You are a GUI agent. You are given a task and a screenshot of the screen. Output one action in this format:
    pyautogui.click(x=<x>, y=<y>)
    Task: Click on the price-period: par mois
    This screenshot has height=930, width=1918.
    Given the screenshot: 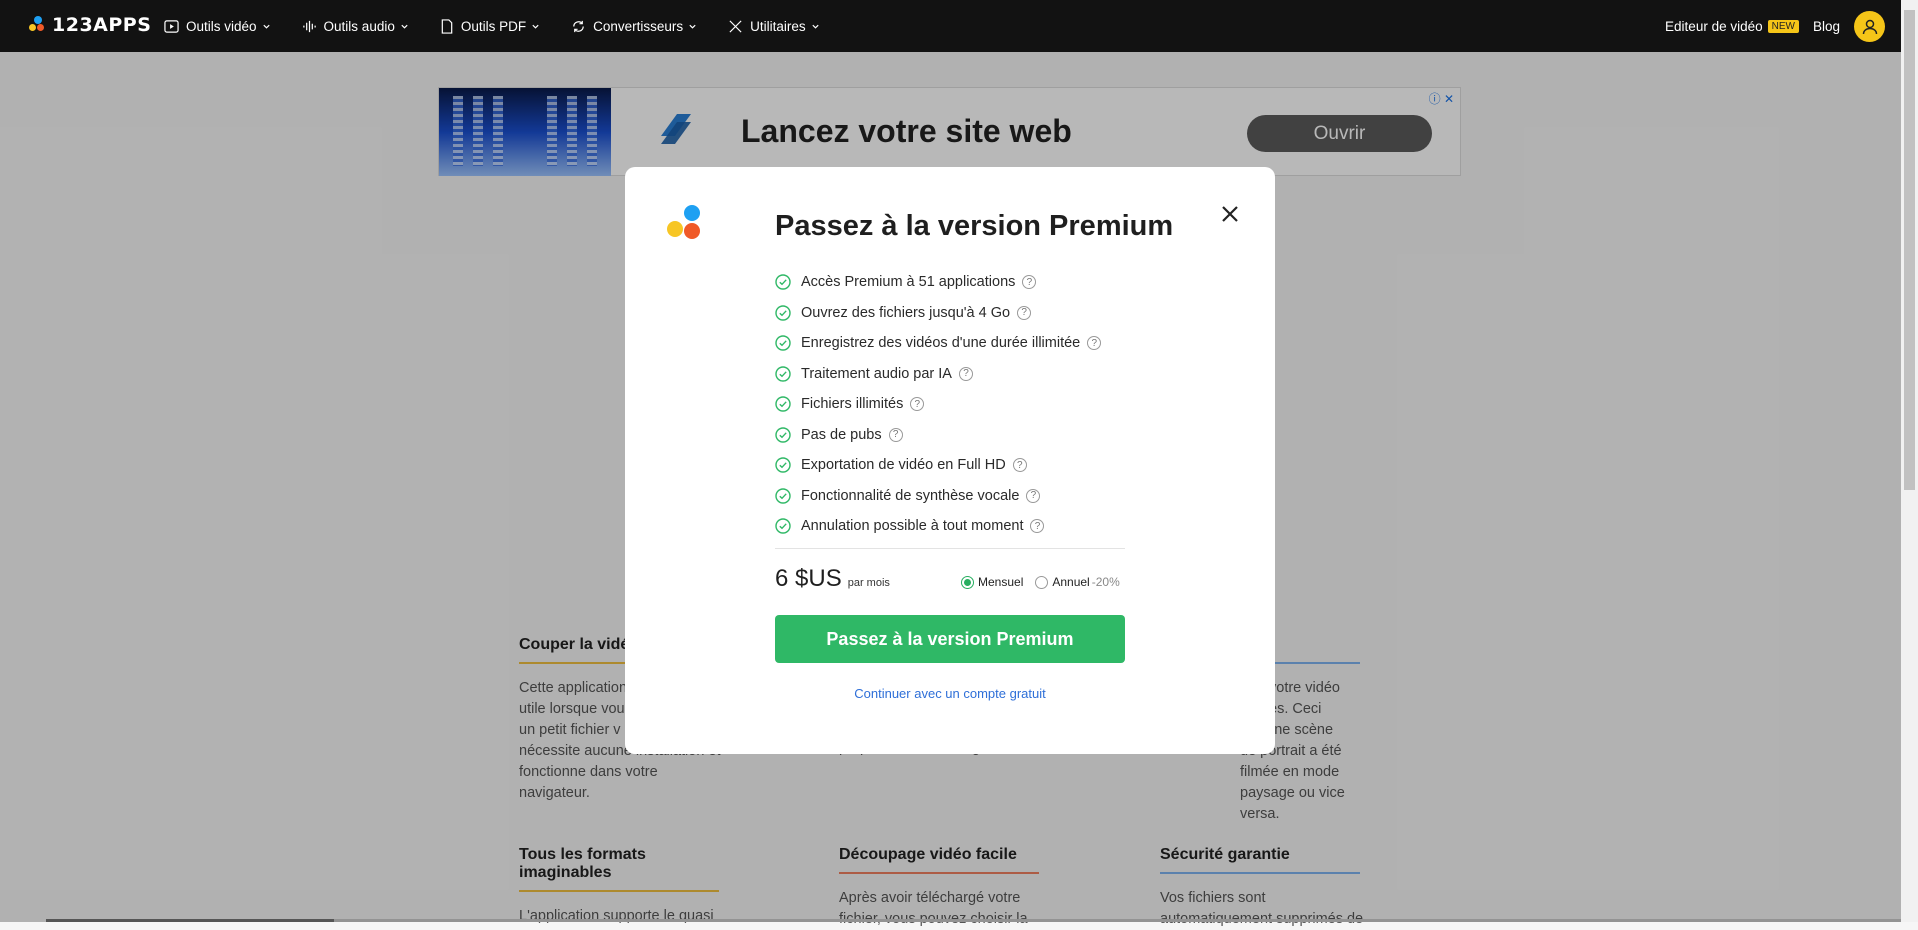 What is the action you would take?
    pyautogui.click(x=868, y=583)
    